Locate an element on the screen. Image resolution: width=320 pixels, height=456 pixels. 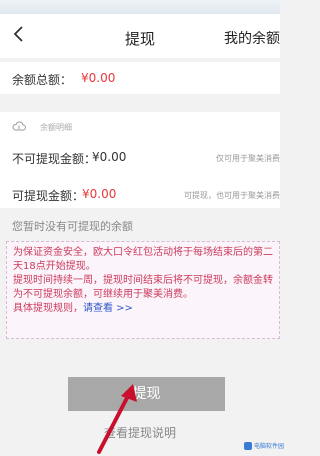
no-balance-message: 您暂时没有可提现的余额 is located at coordinates (72, 226).